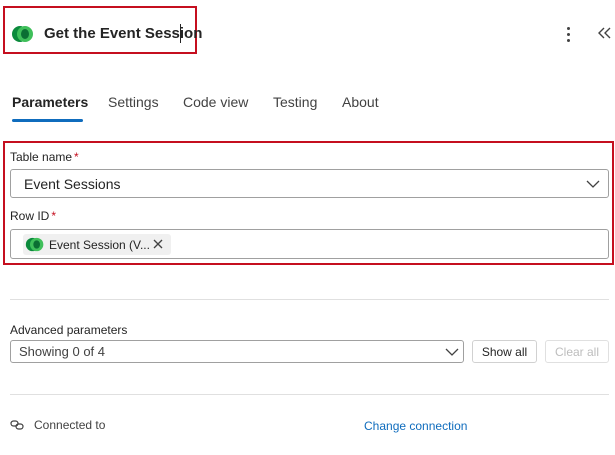 Image resolution: width=615 pixels, height=455 pixels. Describe the element at coordinates (70, 425) in the screenshot. I see `connected-to-label: Connected to` at that location.